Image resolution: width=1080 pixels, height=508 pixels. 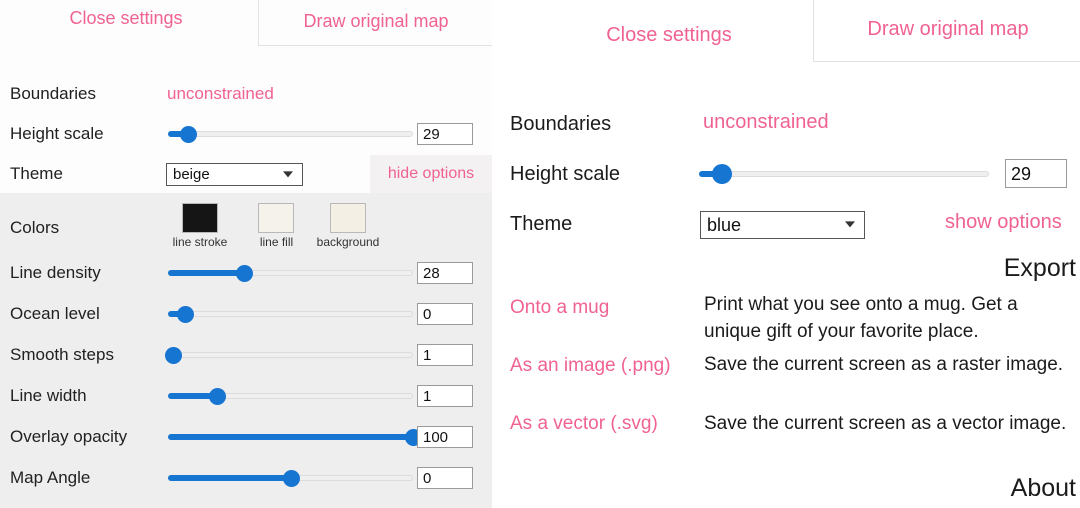 What do you see at coordinates (445, 478) in the screenshot?
I see `map-angle-value: 0` at bounding box center [445, 478].